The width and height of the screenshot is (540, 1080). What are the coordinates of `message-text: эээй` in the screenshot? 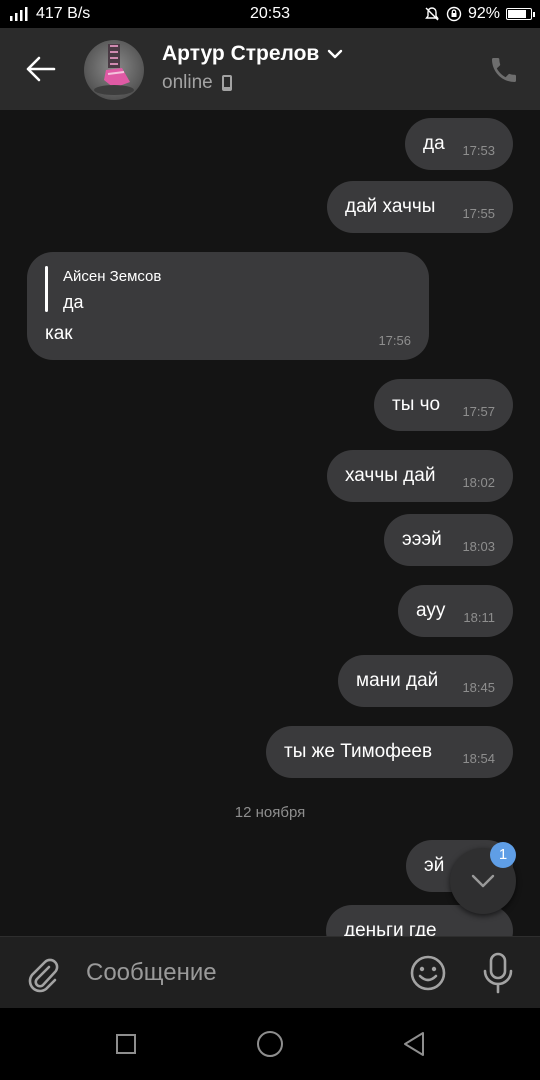 It's located at (422, 539).